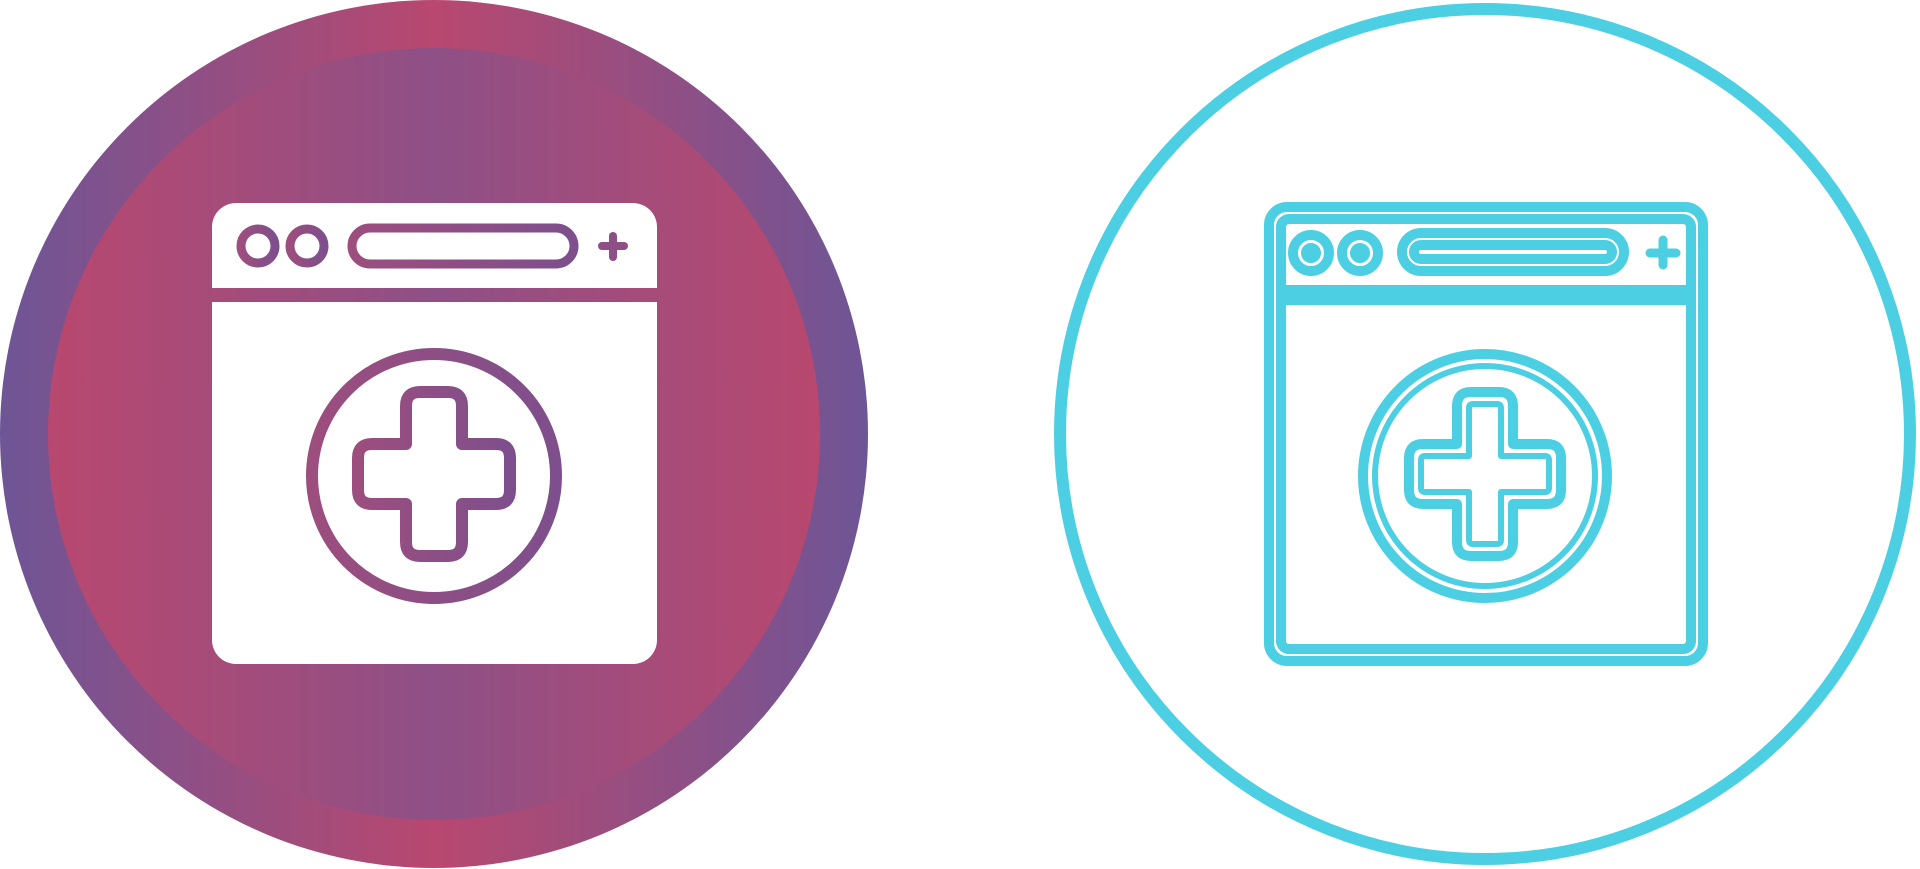  Describe the element at coordinates (434, 269) in the screenshot. I see `browser-header-bottom` at that location.